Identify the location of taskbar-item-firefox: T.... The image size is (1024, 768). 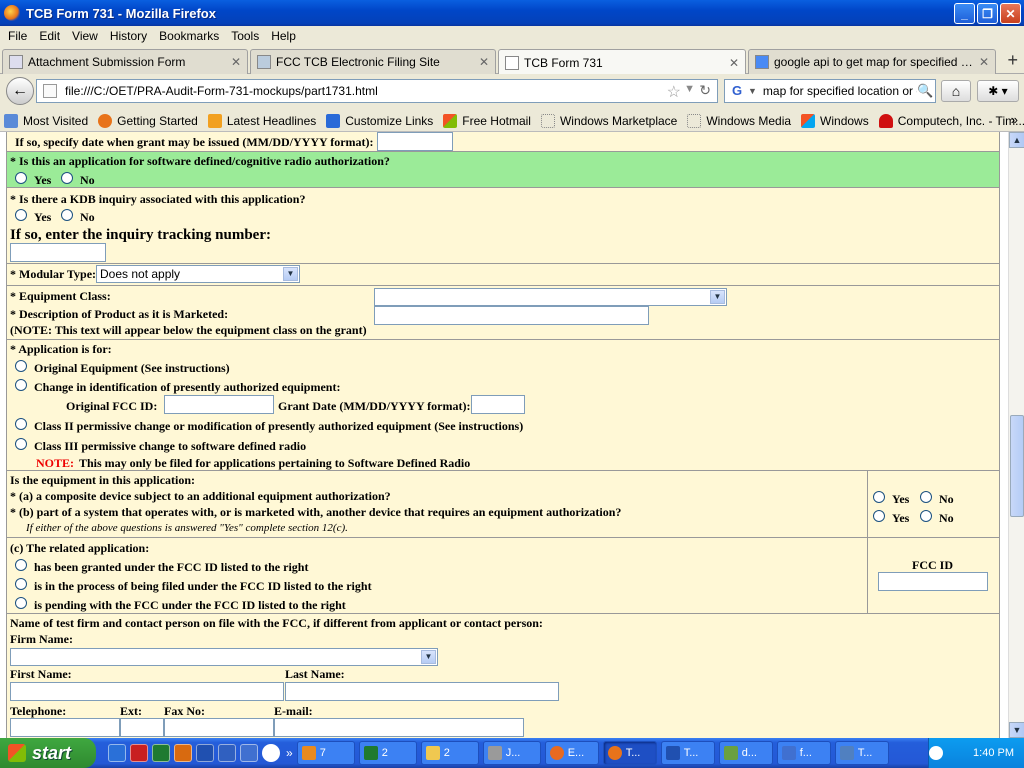
(629, 753).